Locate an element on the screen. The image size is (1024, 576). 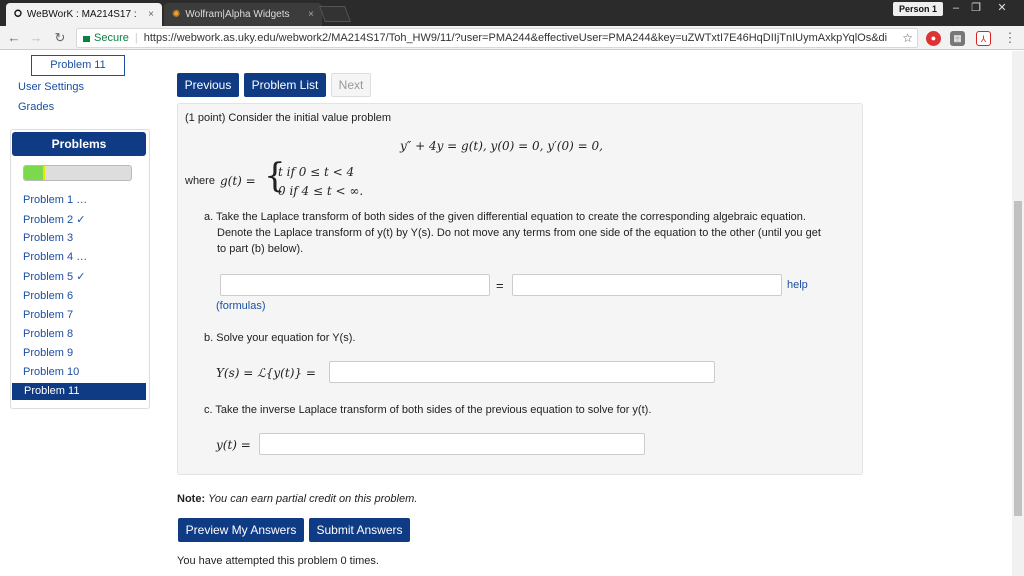
problem-link-2: Problem 2 ✓ is located at coordinates (54, 219).